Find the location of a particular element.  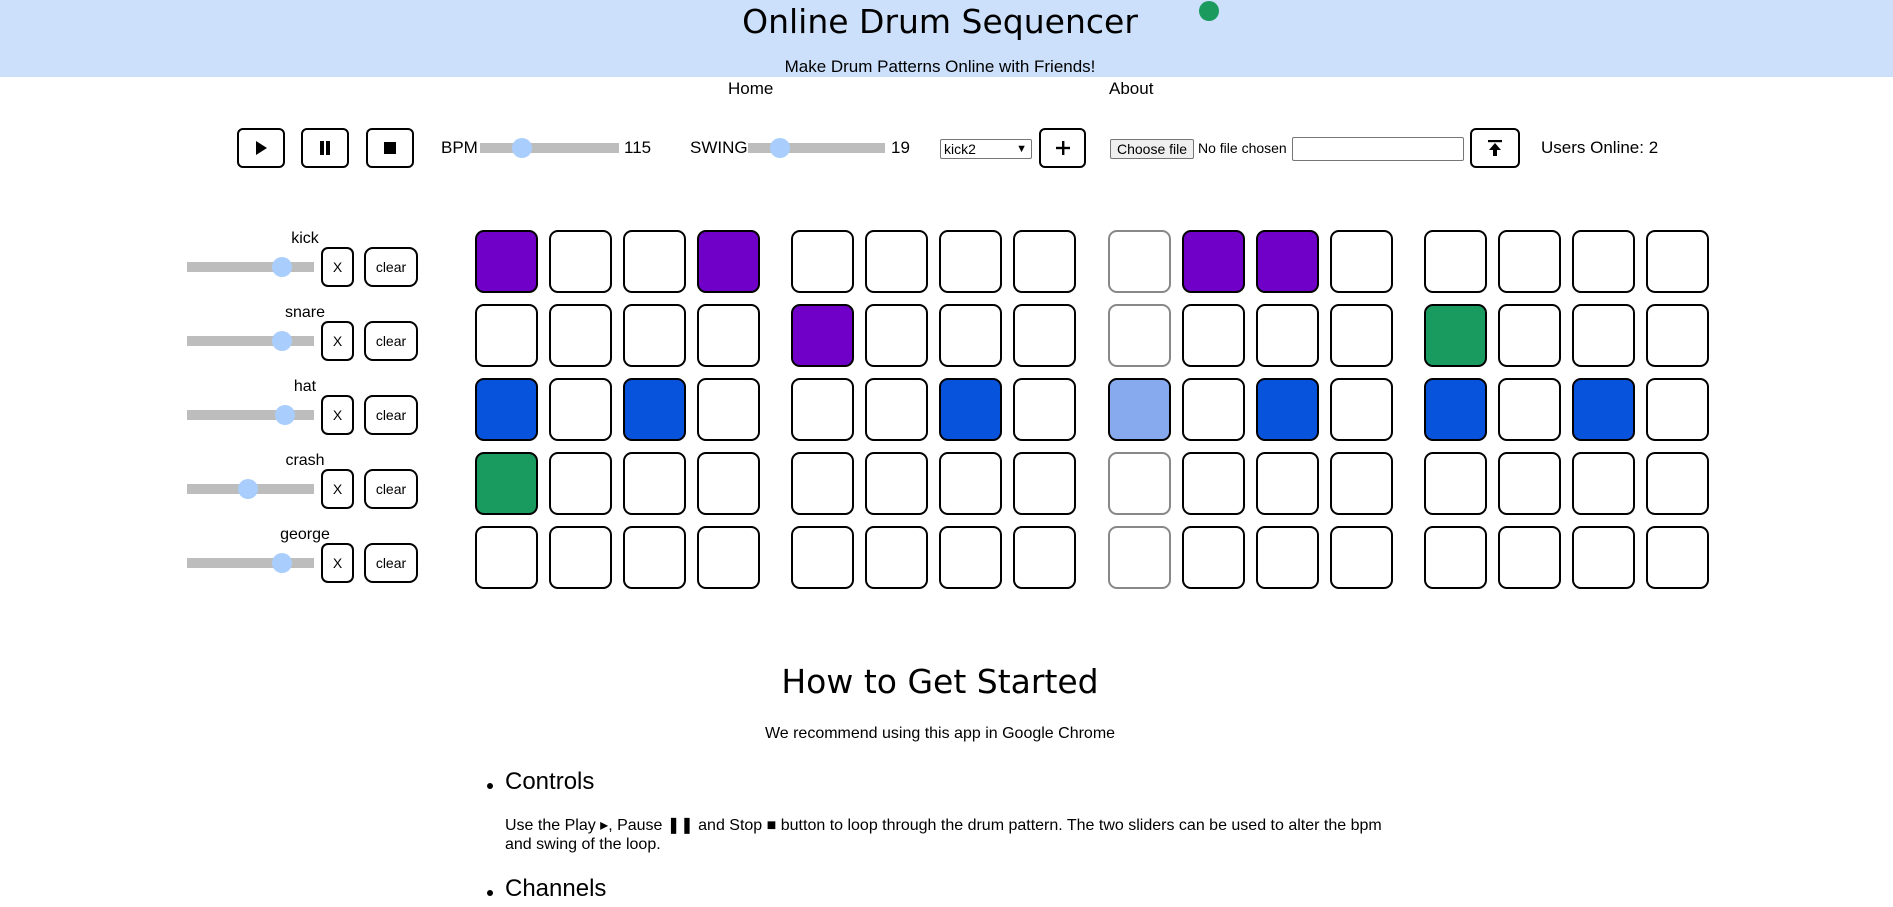

swing-slider is located at coordinates (816, 148).